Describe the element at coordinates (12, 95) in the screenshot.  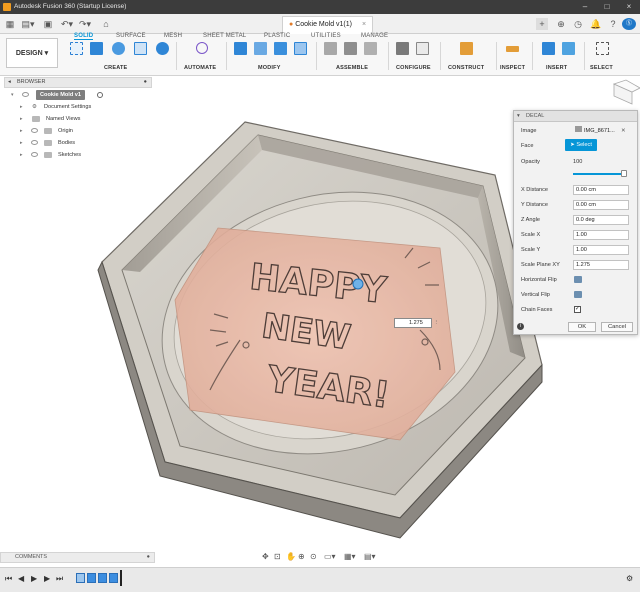
I see `expand-icon: ▾` at that location.